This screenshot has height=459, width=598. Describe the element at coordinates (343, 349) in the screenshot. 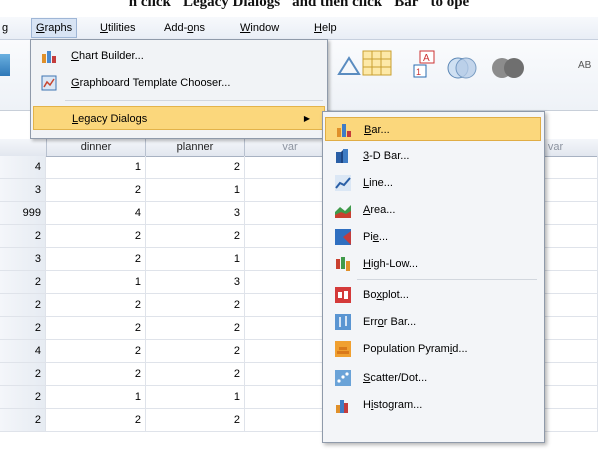

I see `population-pyramid-icon` at that location.